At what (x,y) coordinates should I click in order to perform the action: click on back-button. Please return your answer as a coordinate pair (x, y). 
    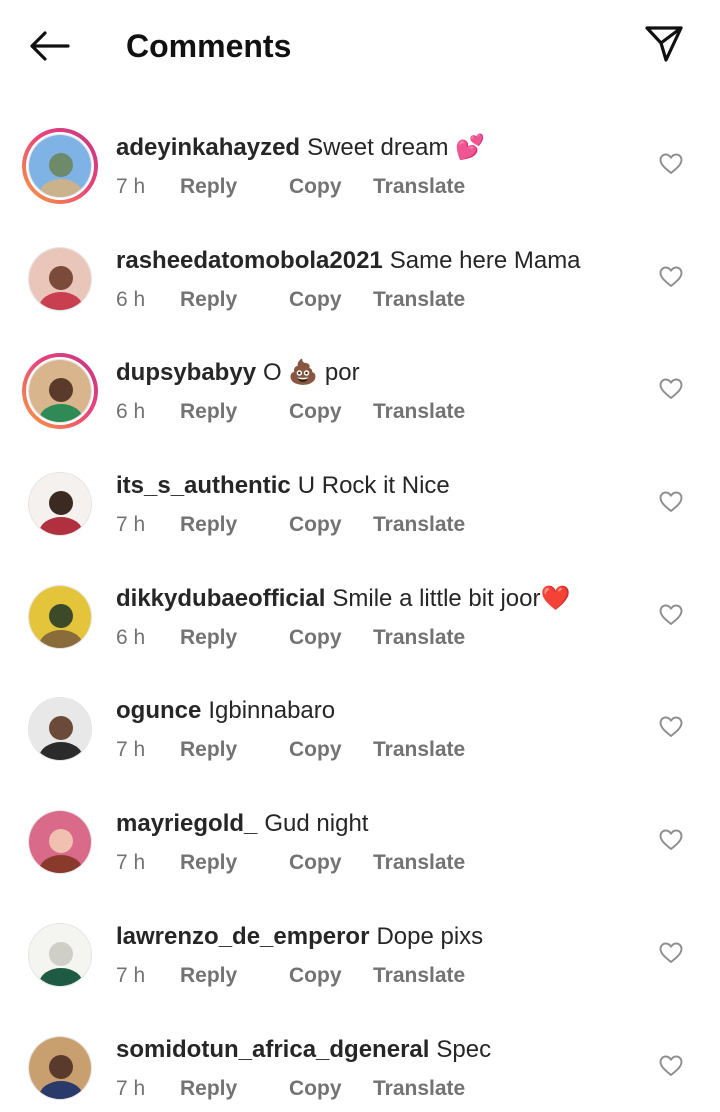
    Looking at the image, I should click on (49, 46).